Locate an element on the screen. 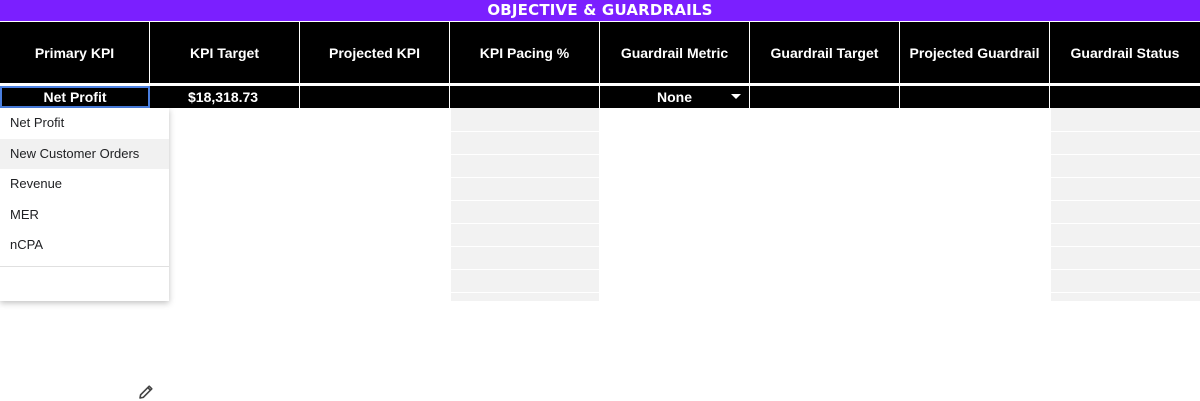 This screenshot has height=401, width=1200. guardrail-status-column-fill is located at coordinates (1125, 204).